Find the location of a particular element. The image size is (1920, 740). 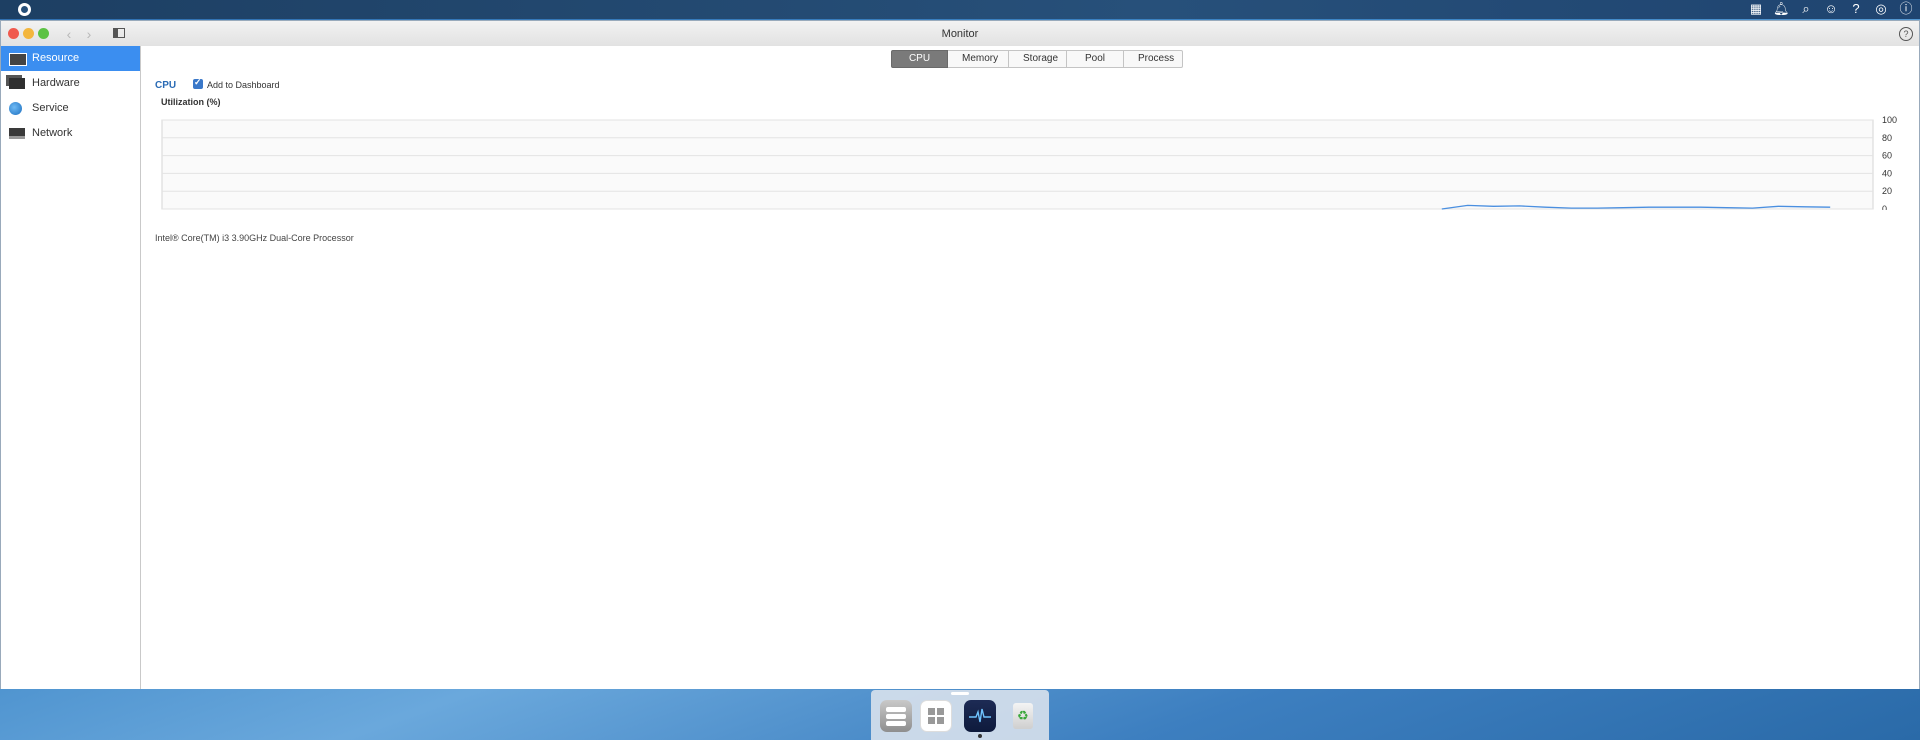

hardware-icon is located at coordinates (17, 83).